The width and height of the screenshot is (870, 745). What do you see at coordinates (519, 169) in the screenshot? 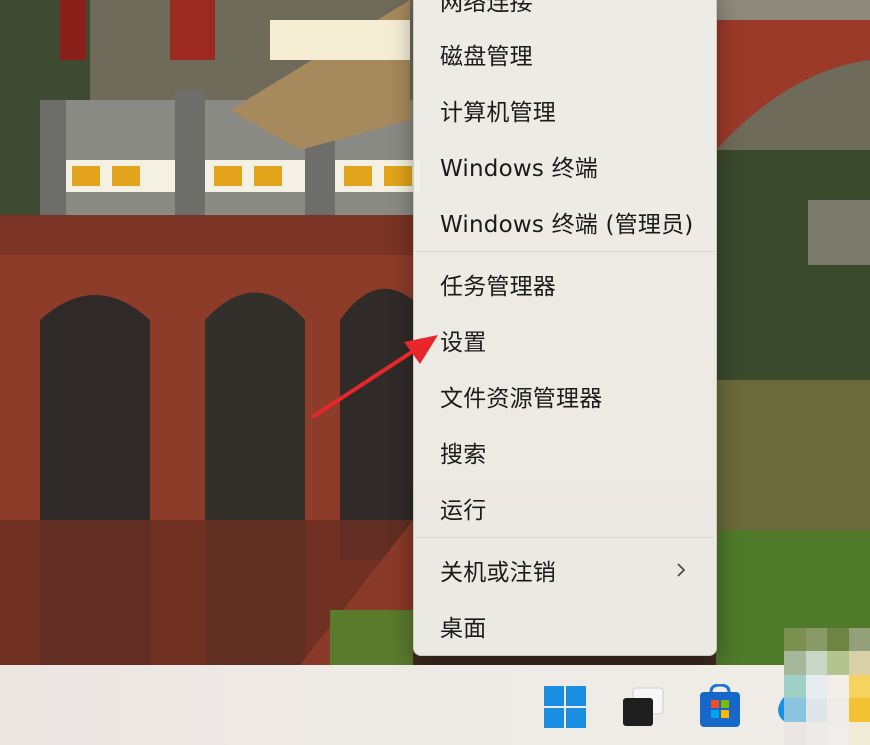
I see `menu-item-label: Windows 终端` at bounding box center [519, 169].